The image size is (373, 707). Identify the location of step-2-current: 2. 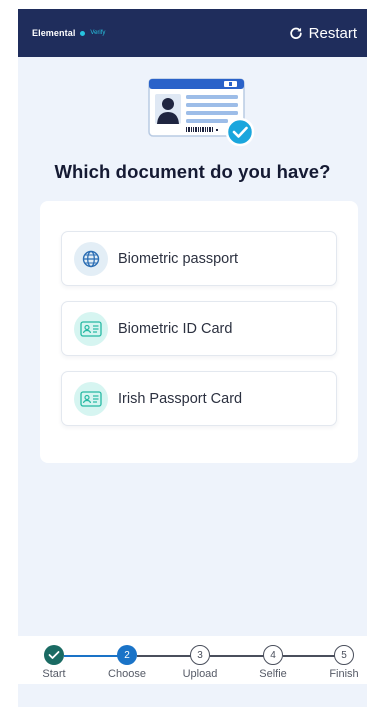
(127, 655).